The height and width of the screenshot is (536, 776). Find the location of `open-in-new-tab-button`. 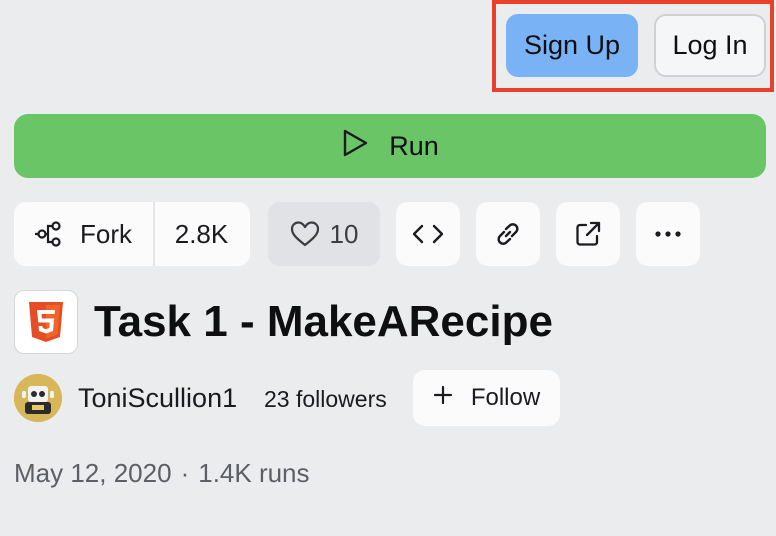

open-in-new-tab-button is located at coordinates (588, 234).